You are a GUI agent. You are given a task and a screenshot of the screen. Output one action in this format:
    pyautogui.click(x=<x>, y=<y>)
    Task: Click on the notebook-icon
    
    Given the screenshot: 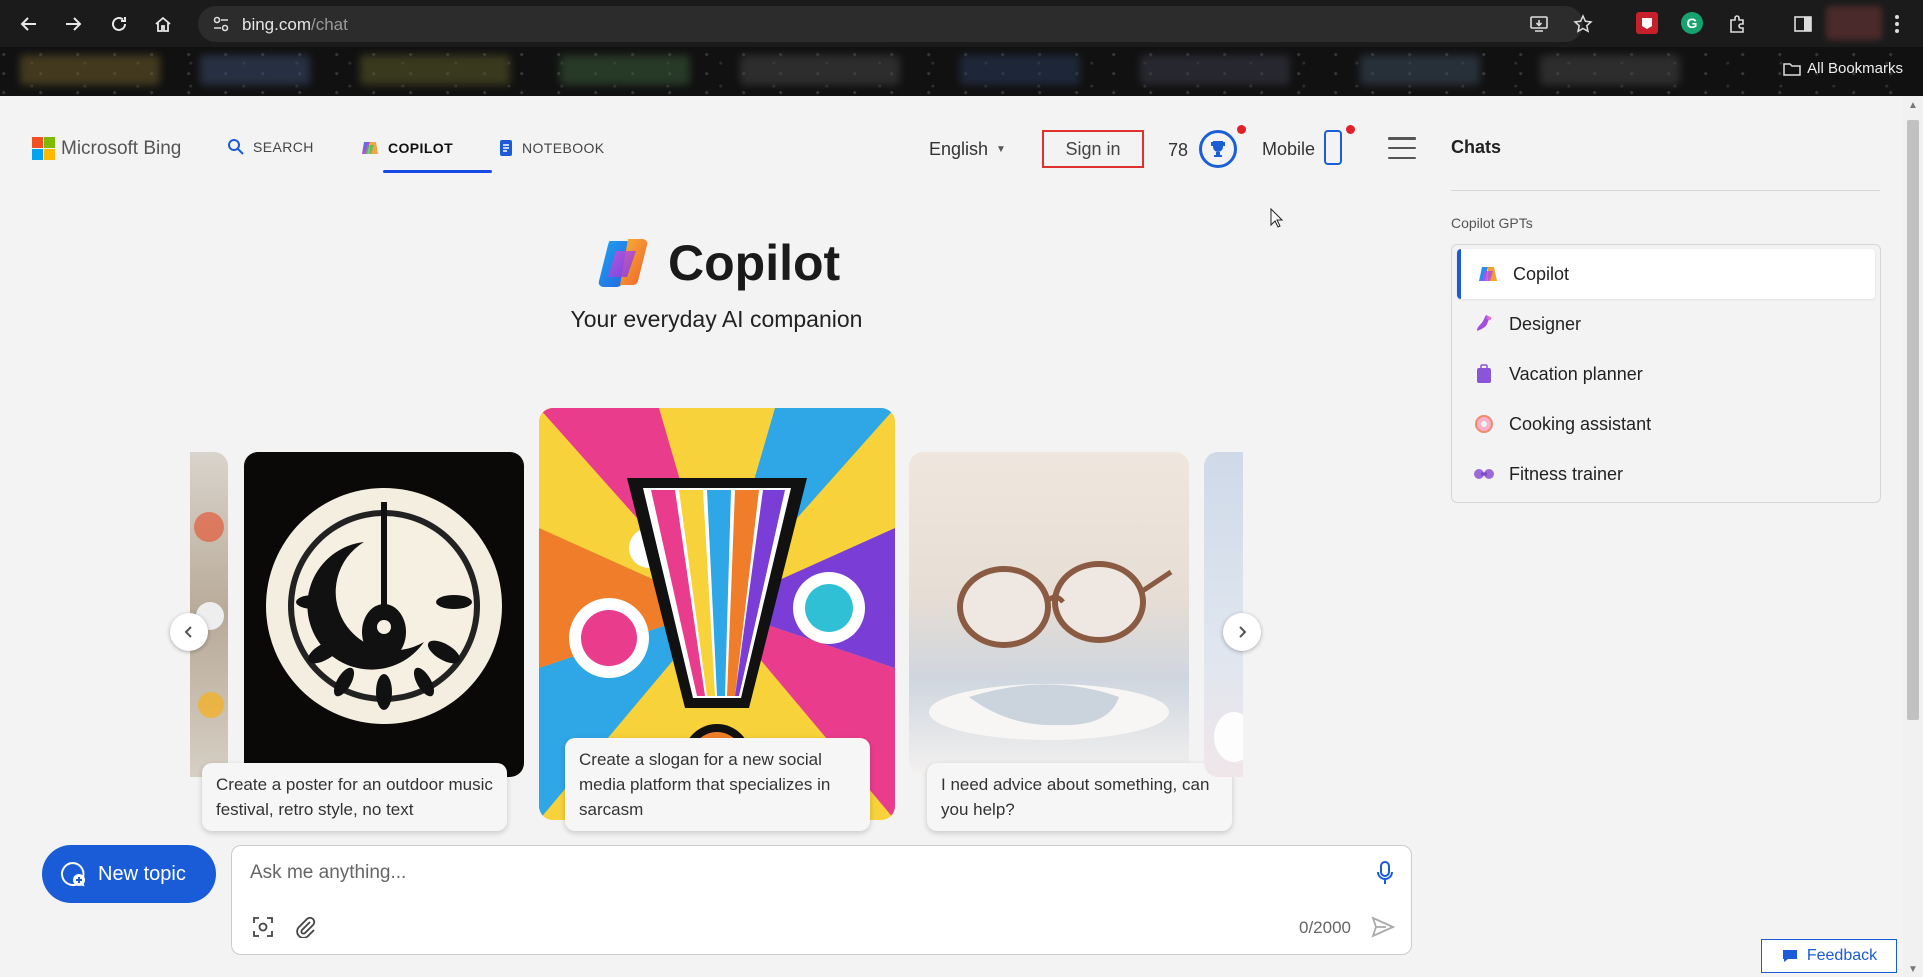 What is the action you would take?
    pyautogui.click(x=506, y=148)
    